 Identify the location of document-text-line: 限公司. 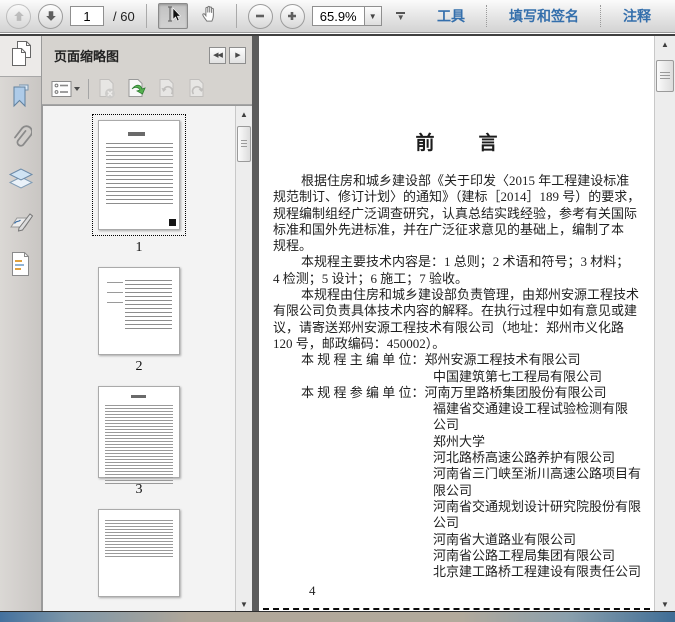
(453, 490).